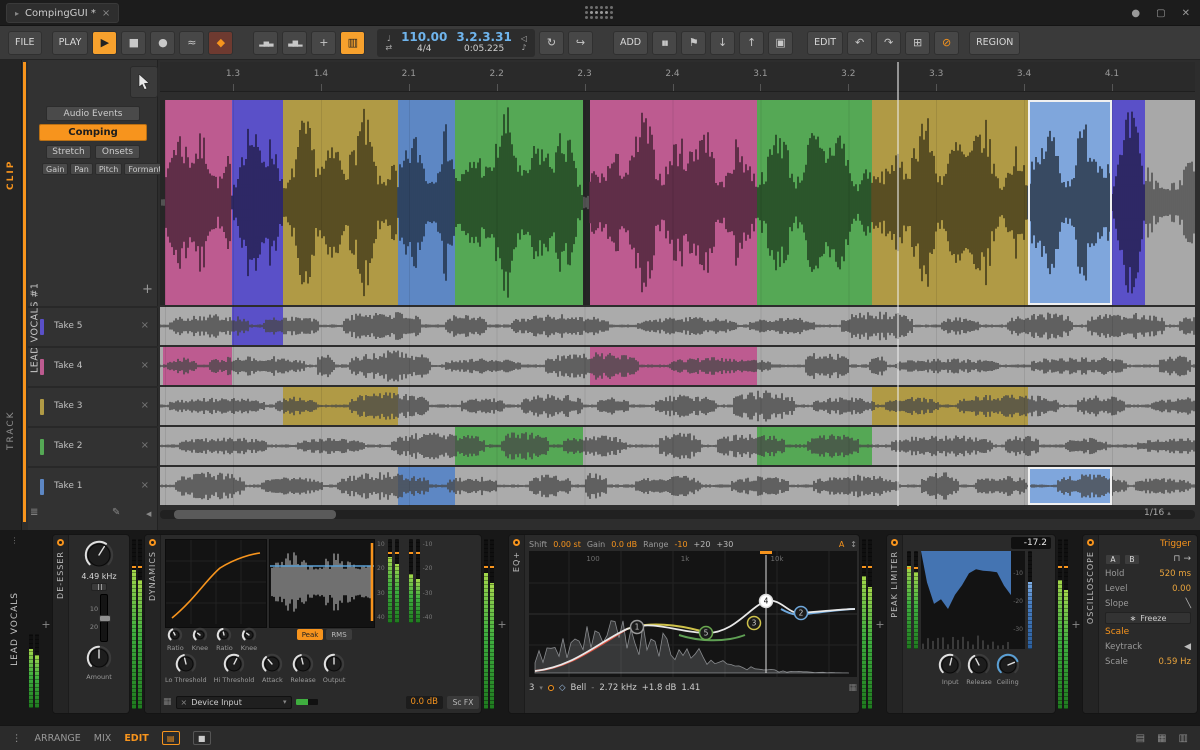  What do you see at coordinates (184, 702) in the screenshot?
I see `clear-icon: ×` at bounding box center [184, 702].